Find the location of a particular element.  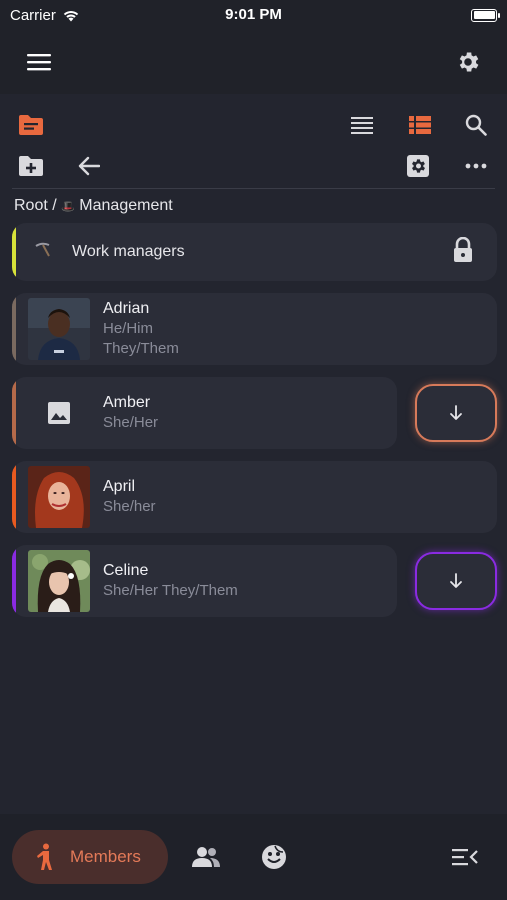

breadcrumb: Root / 🎩 Management is located at coordinates (253, 206).